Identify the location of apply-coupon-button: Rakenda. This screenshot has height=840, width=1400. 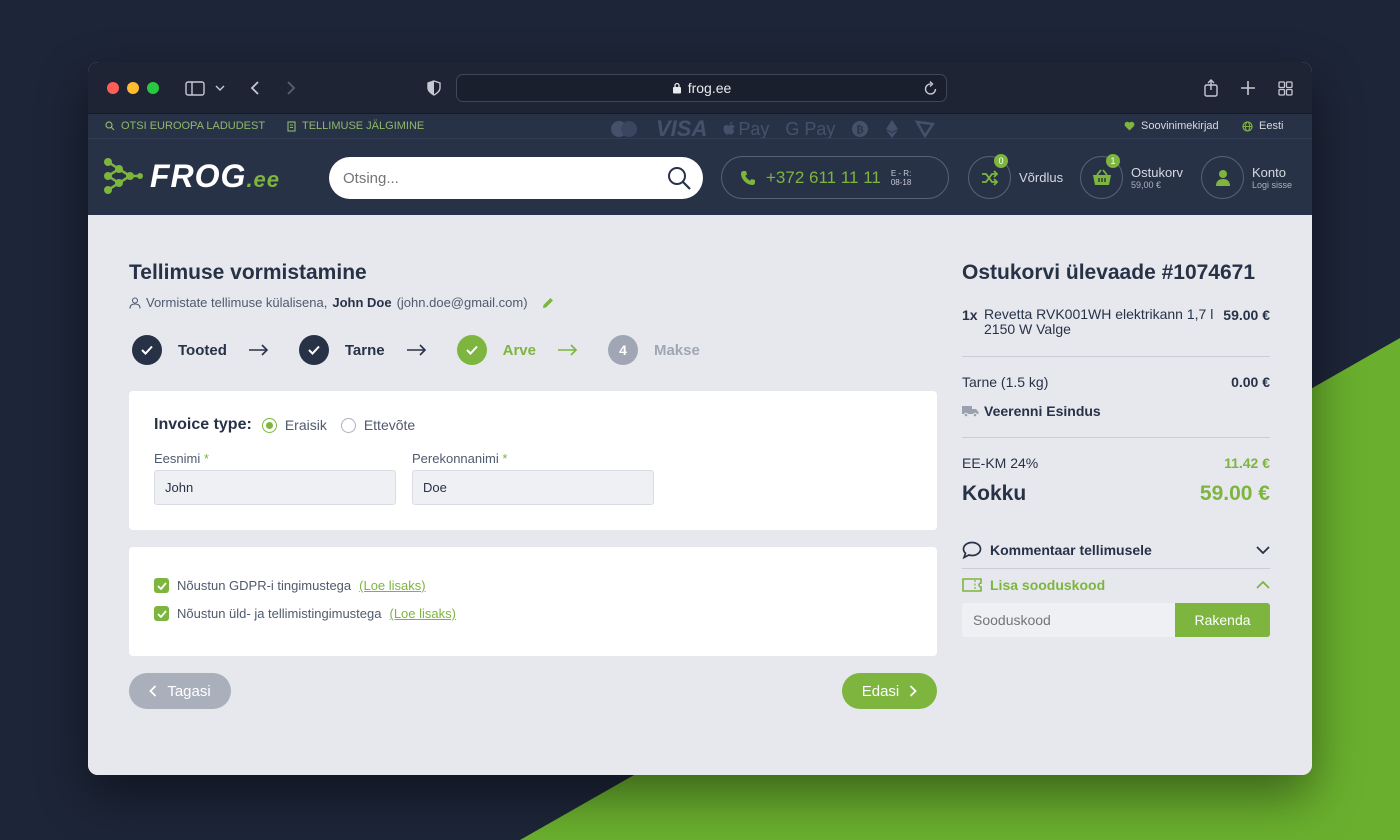
(1222, 620).